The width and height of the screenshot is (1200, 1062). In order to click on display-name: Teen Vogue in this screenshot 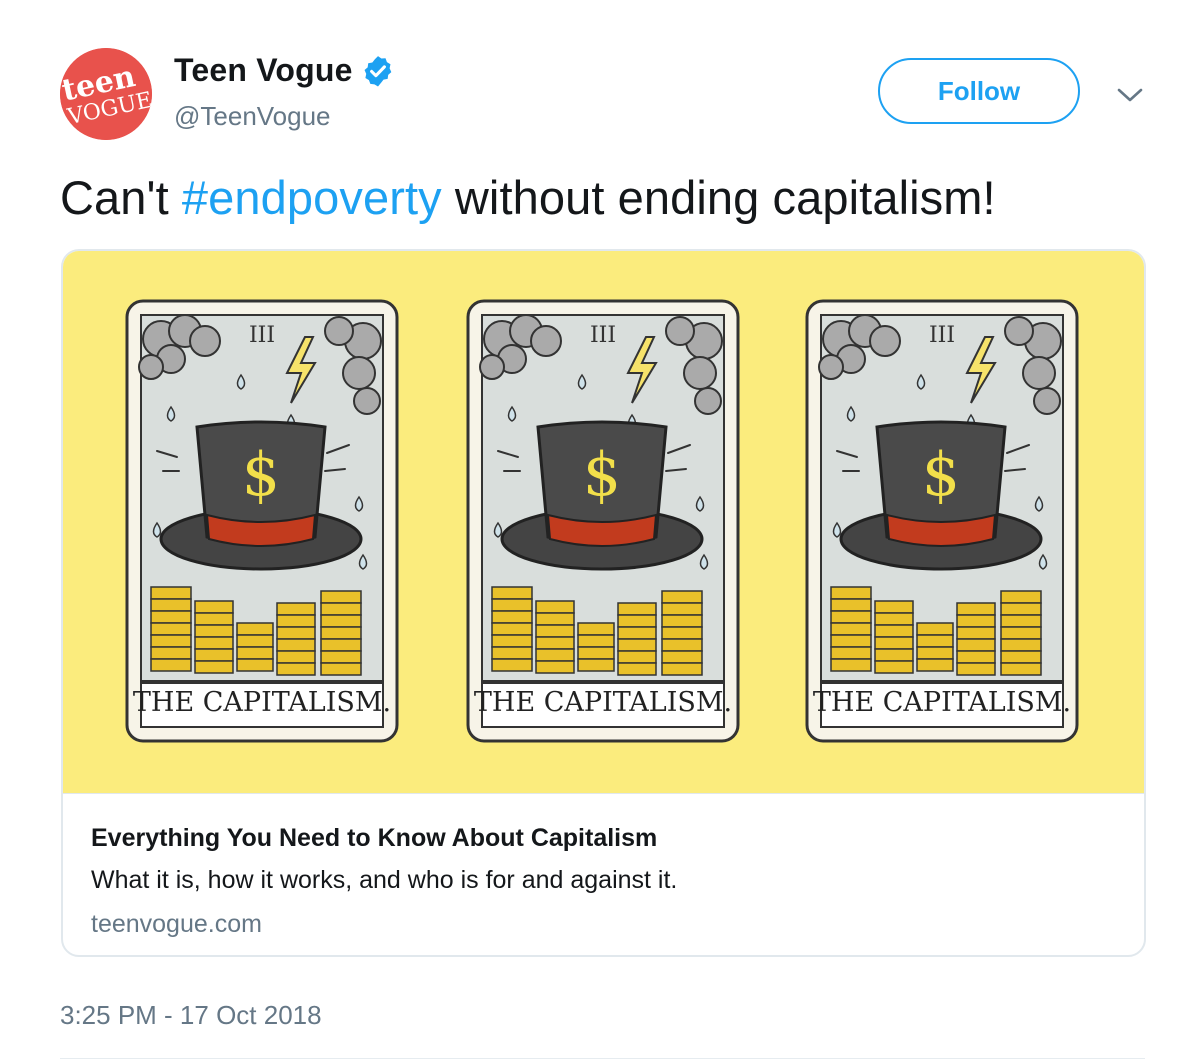, I will do `click(263, 70)`.